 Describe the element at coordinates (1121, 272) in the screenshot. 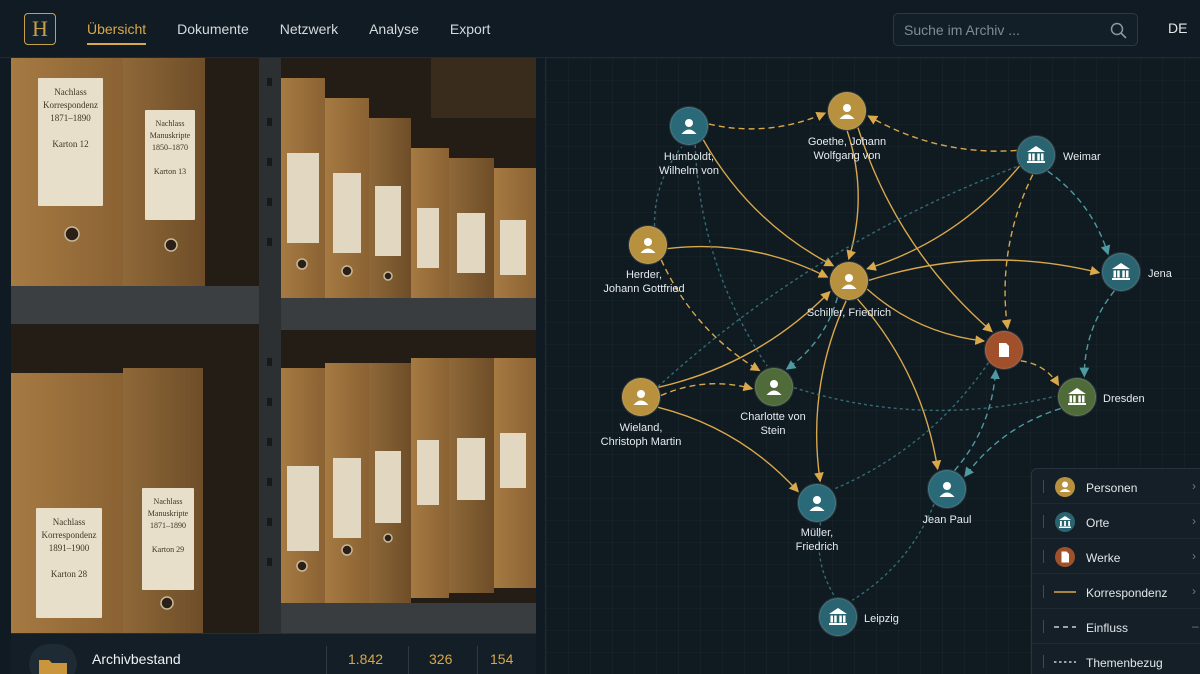

I see `network-node-jena` at that location.